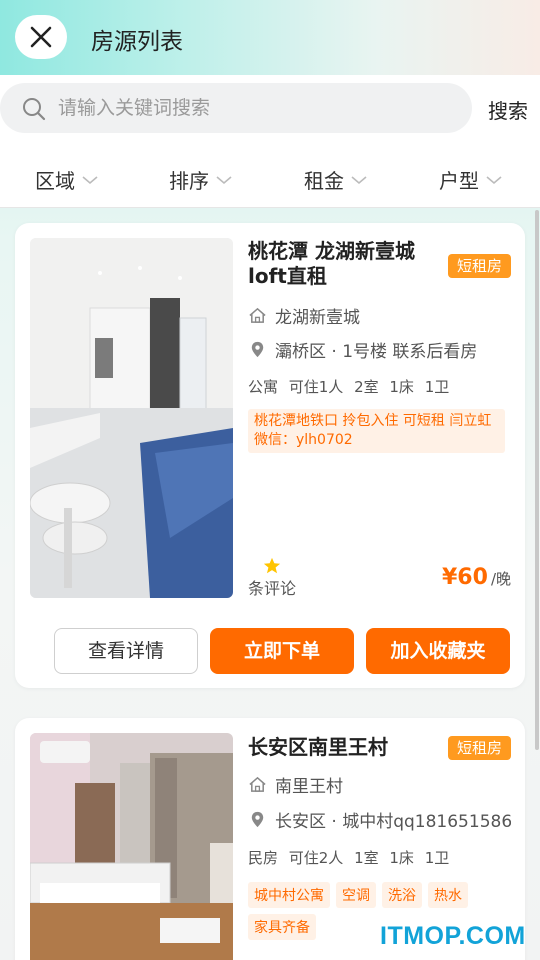  What do you see at coordinates (324, 181) in the screenshot?
I see `filter-rent-label: 租金` at bounding box center [324, 181].